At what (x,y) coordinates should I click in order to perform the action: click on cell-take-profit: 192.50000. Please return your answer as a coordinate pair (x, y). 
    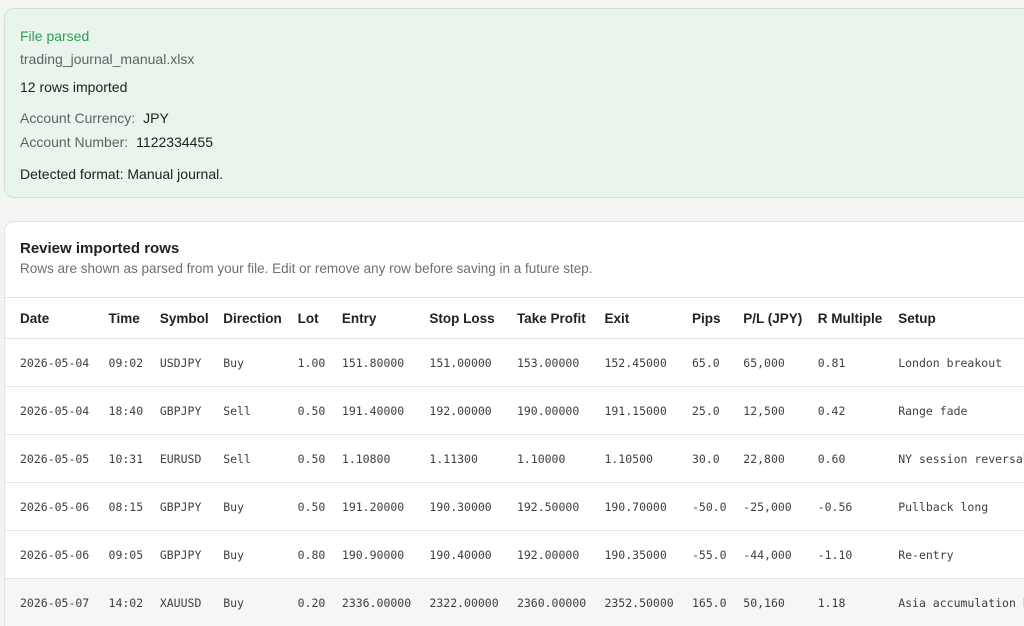
    Looking at the image, I should click on (548, 506).